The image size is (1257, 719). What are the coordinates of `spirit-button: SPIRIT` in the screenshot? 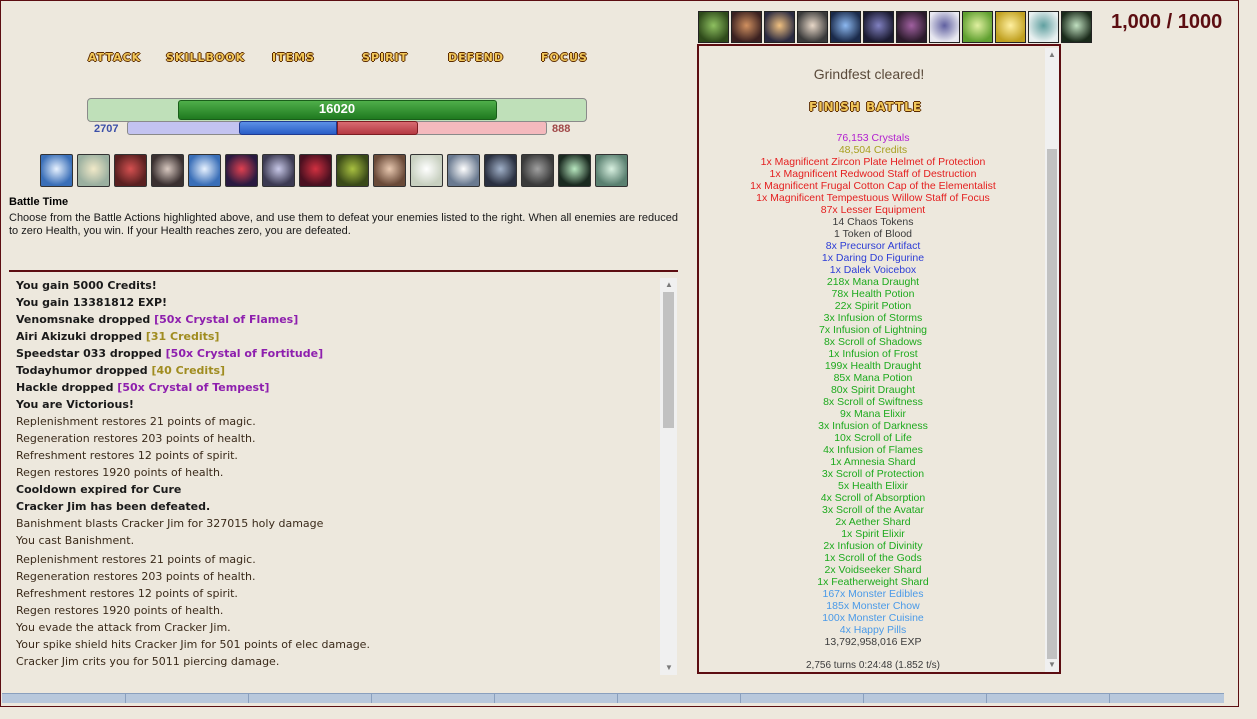 It's located at (385, 57).